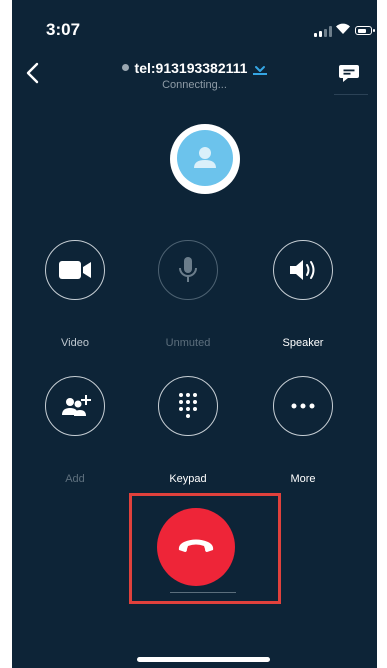 This screenshot has height=668, width=387. I want to click on video-camera-icon, so click(75, 270).